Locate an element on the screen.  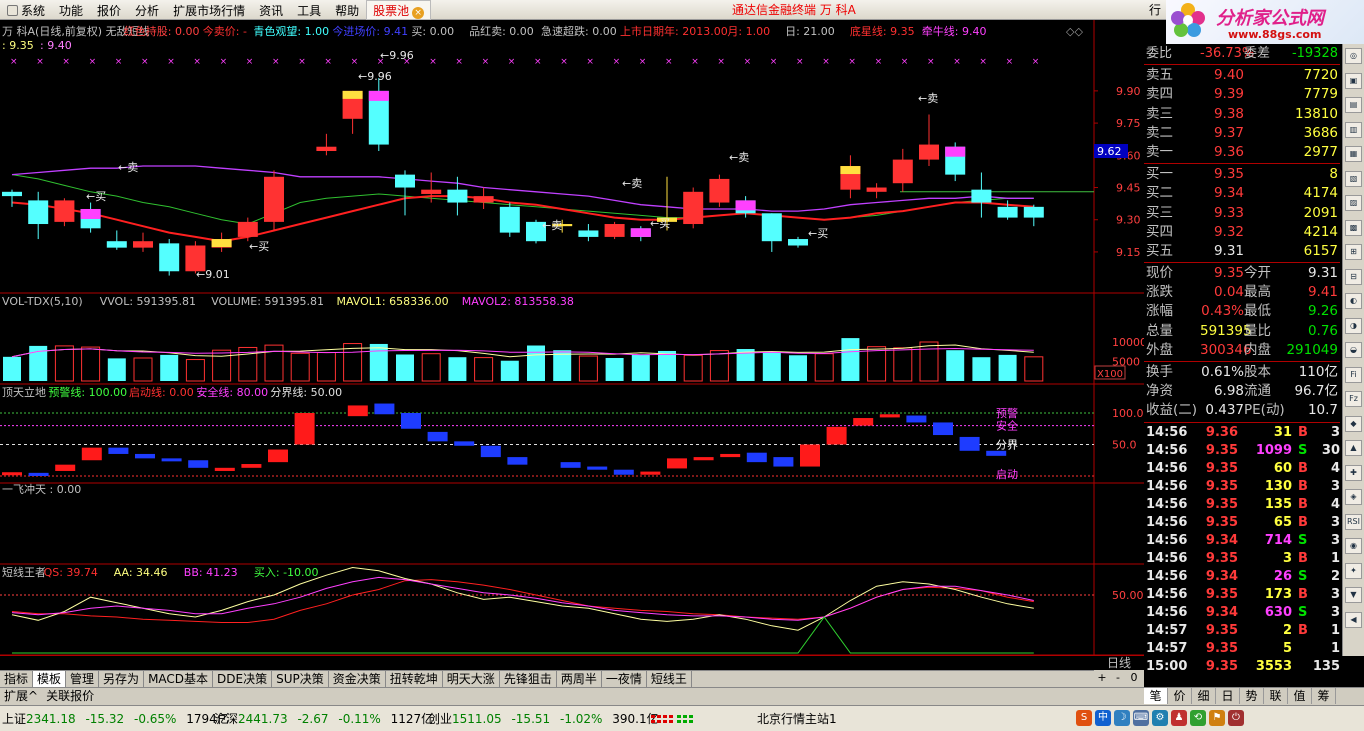
tray-icon-3: ⌨ is located at coordinates (1141, 718).